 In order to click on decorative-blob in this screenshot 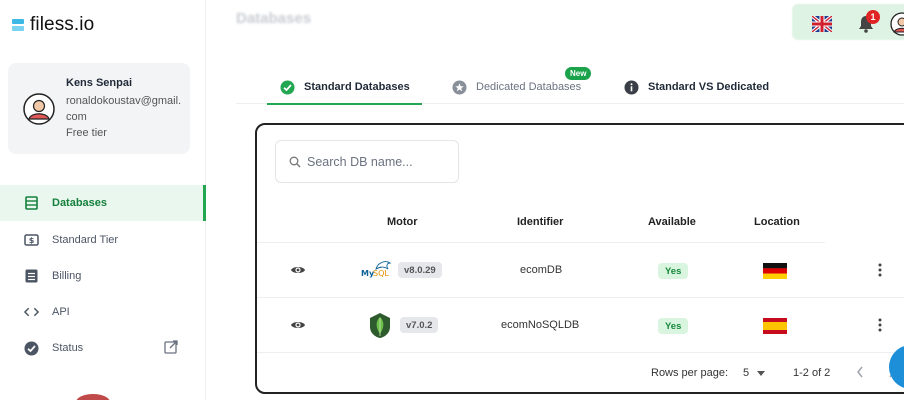, I will do `click(93, 397)`.